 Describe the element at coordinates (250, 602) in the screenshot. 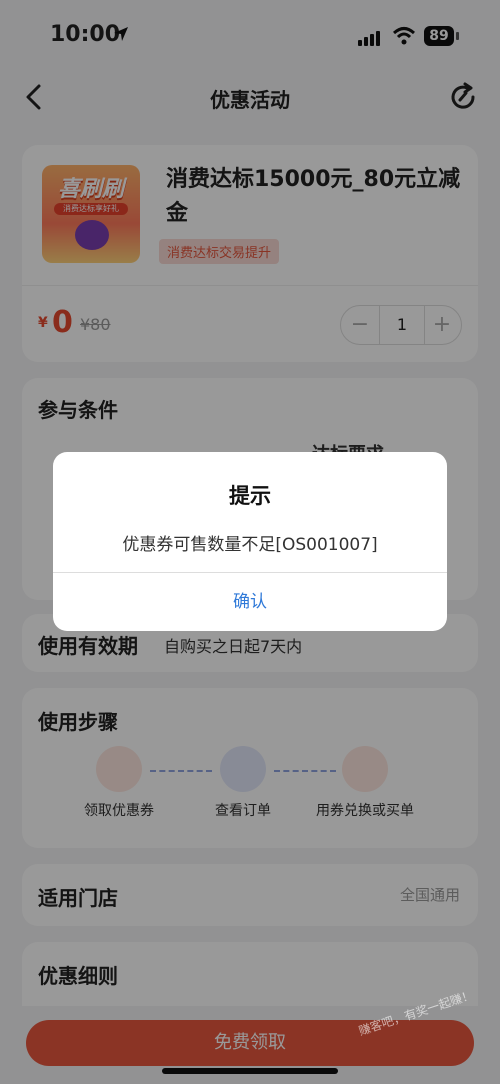

I see `confirm-button: 确认` at that location.